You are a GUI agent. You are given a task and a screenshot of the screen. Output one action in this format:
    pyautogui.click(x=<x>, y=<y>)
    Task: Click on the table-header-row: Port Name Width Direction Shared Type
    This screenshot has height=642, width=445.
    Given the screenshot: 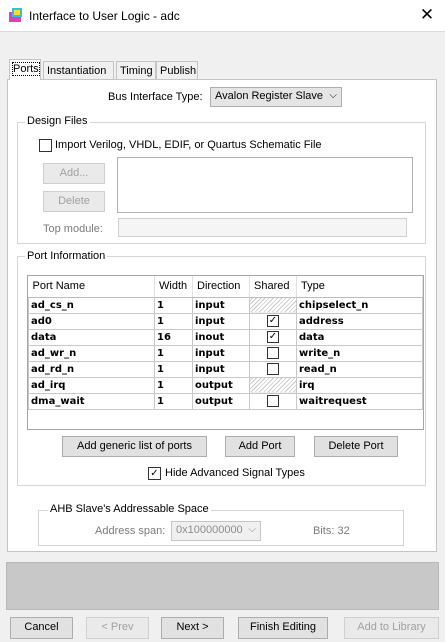 What is the action you would take?
    pyautogui.click(x=225, y=287)
    